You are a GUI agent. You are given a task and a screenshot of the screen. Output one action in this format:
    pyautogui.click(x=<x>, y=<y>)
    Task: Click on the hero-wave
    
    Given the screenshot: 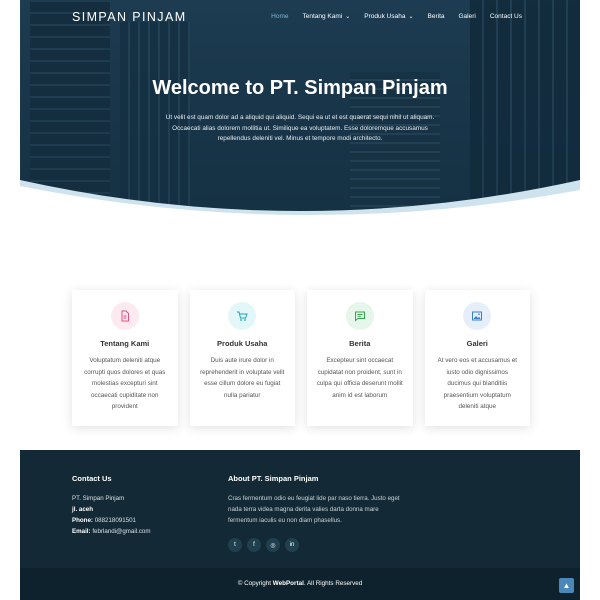 What is the action you would take?
    pyautogui.click(x=300, y=206)
    